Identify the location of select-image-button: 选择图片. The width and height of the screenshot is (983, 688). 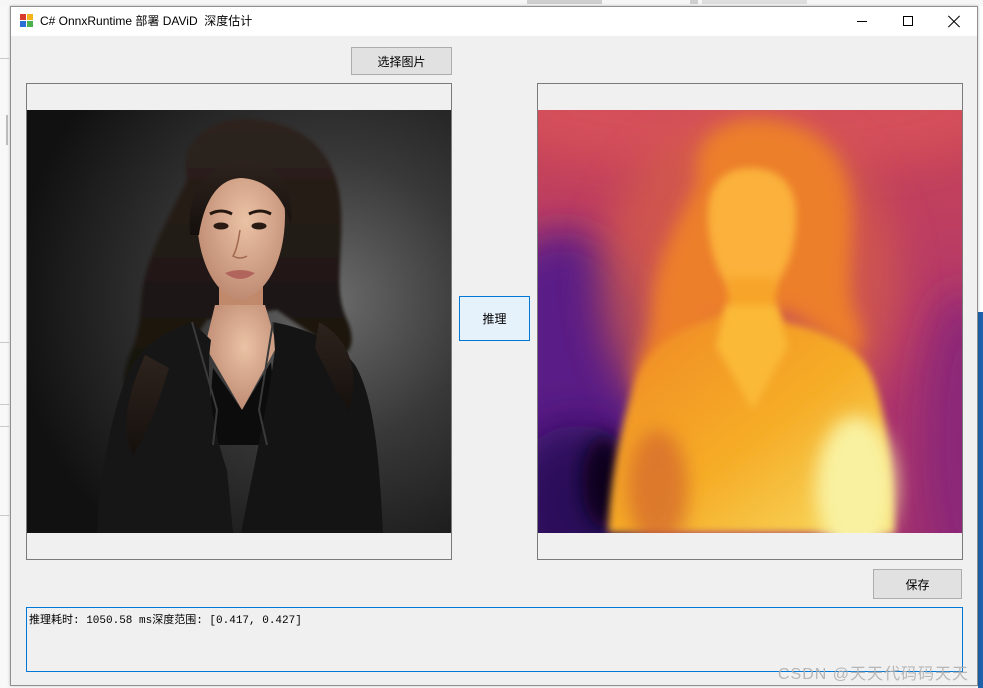
(401, 61).